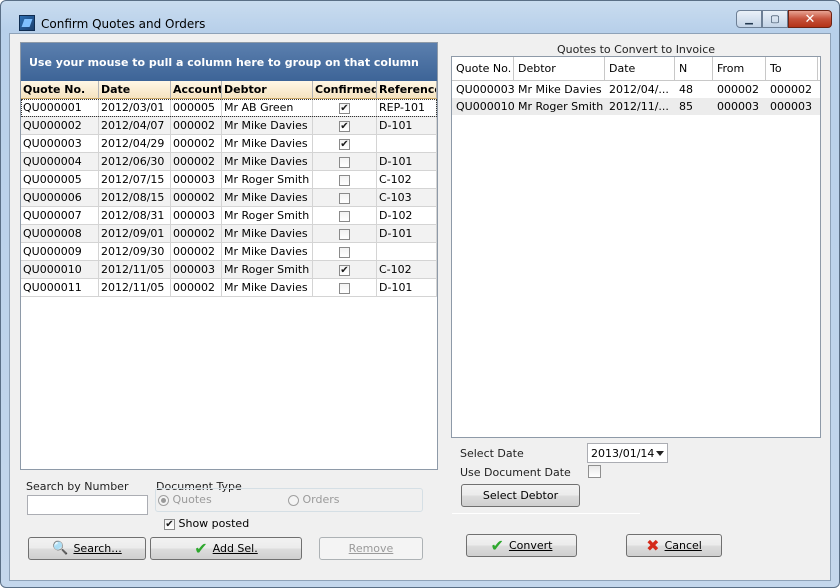  Describe the element at coordinates (407, 215) in the screenshot. I see `cell-reference: D-102` at that location.